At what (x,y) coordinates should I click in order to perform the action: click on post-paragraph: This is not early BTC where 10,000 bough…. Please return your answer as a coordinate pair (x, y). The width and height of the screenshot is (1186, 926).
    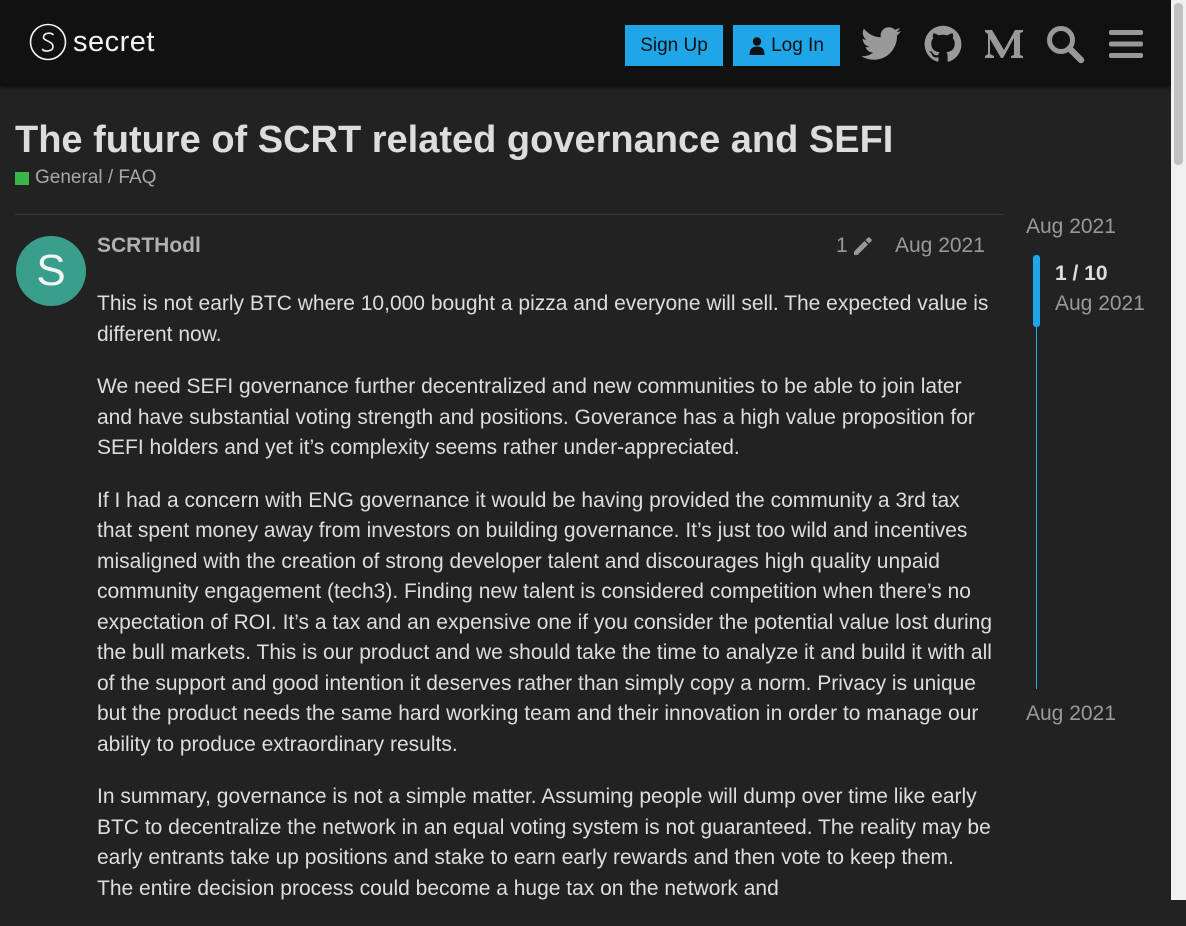
    Looking at the image, I should click on (543, 319).